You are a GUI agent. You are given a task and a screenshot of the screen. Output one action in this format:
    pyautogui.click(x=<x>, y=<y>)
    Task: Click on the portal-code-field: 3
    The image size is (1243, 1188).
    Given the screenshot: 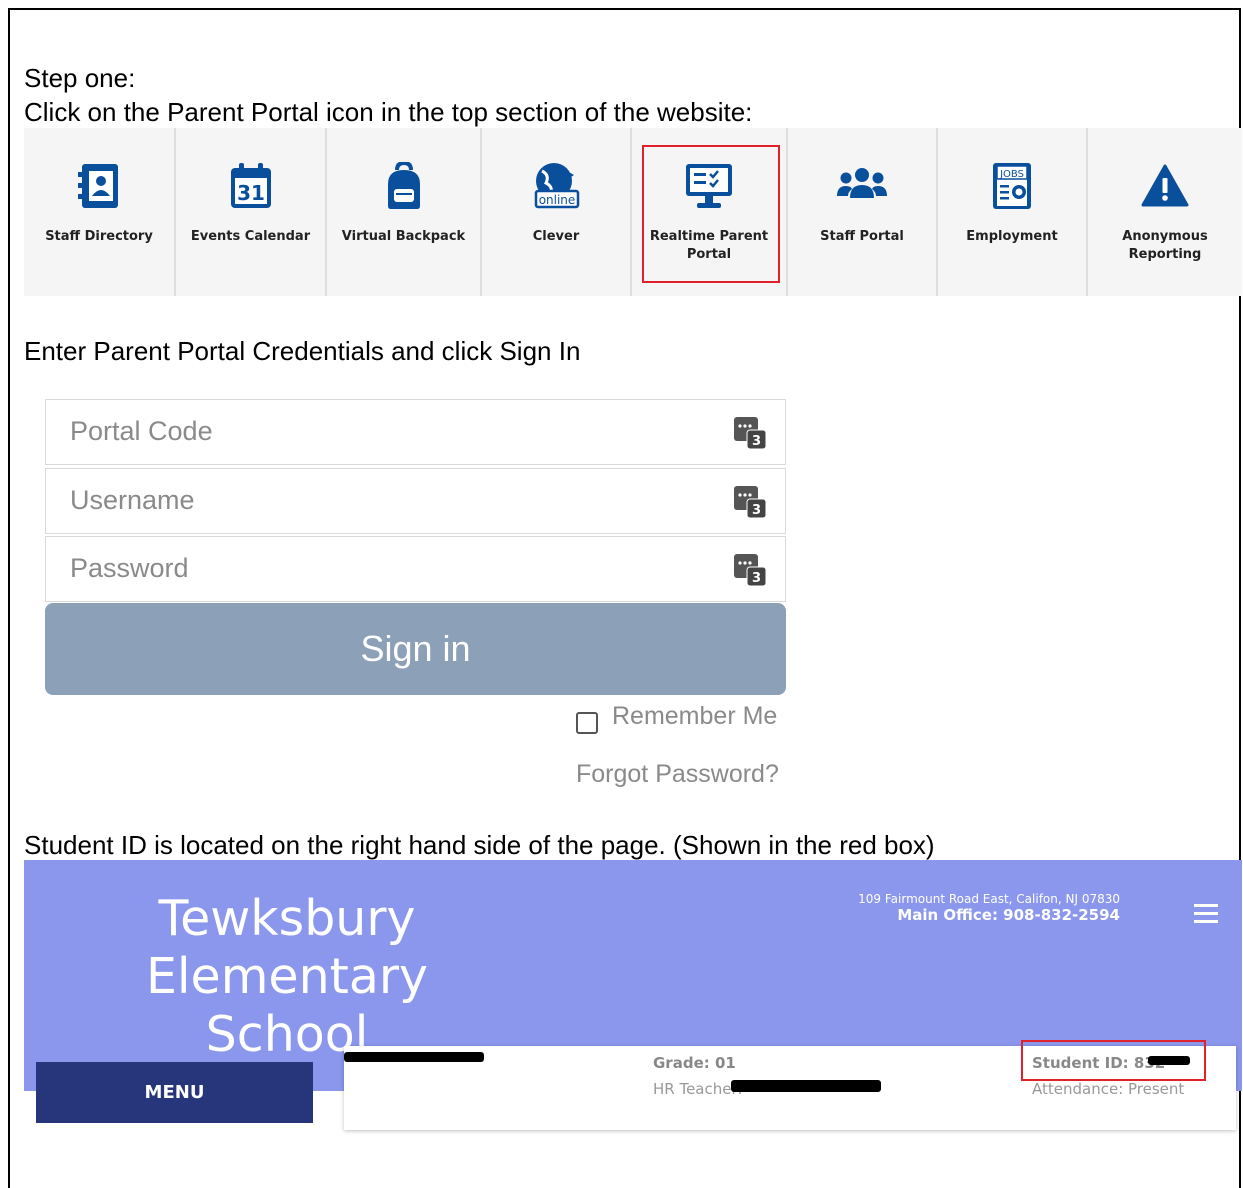 What is the action you would take?
    pyautogui.click(x=415, y=432)
    